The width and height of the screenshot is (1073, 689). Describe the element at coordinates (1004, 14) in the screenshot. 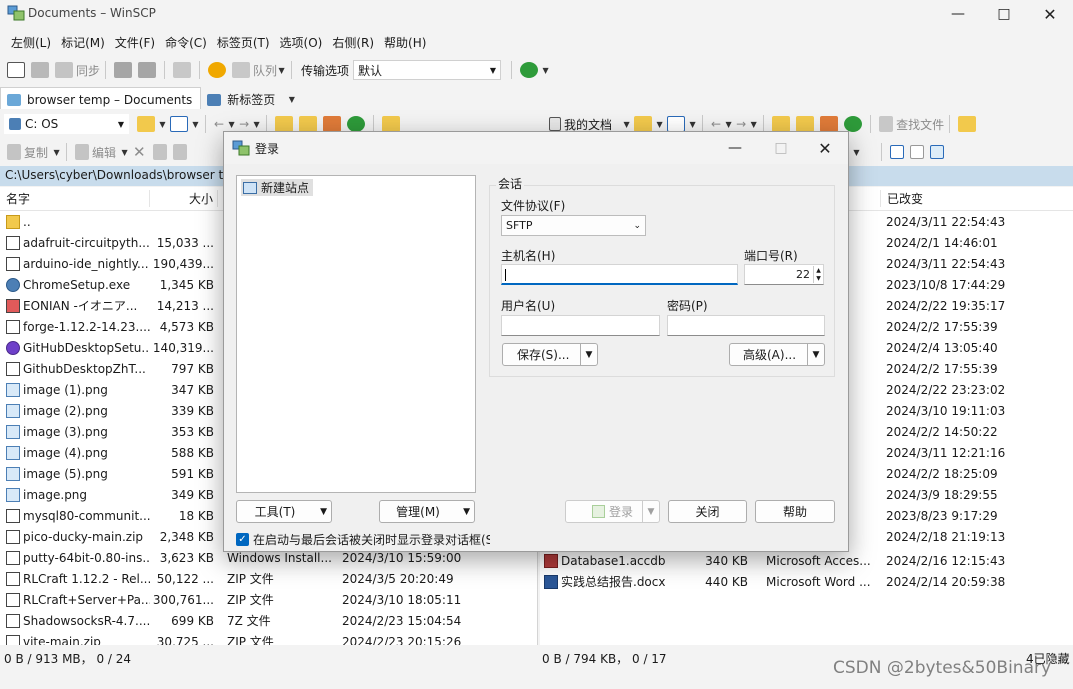

I see `maximize-button: □` at that location.